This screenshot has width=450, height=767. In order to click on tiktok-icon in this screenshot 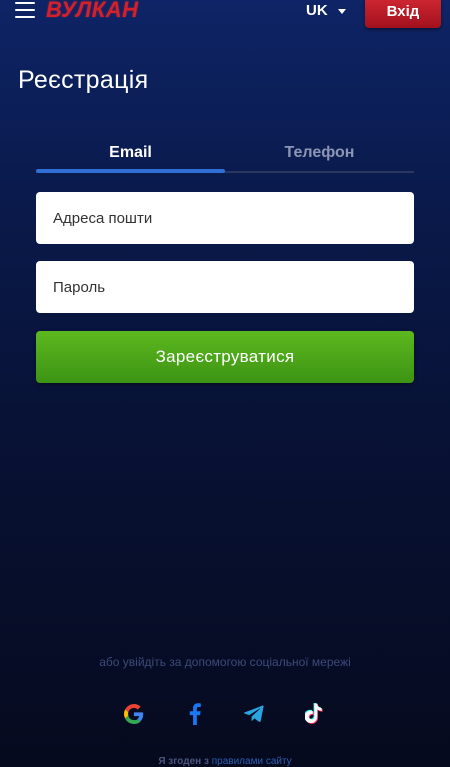, I will do `click(315, 714)`.